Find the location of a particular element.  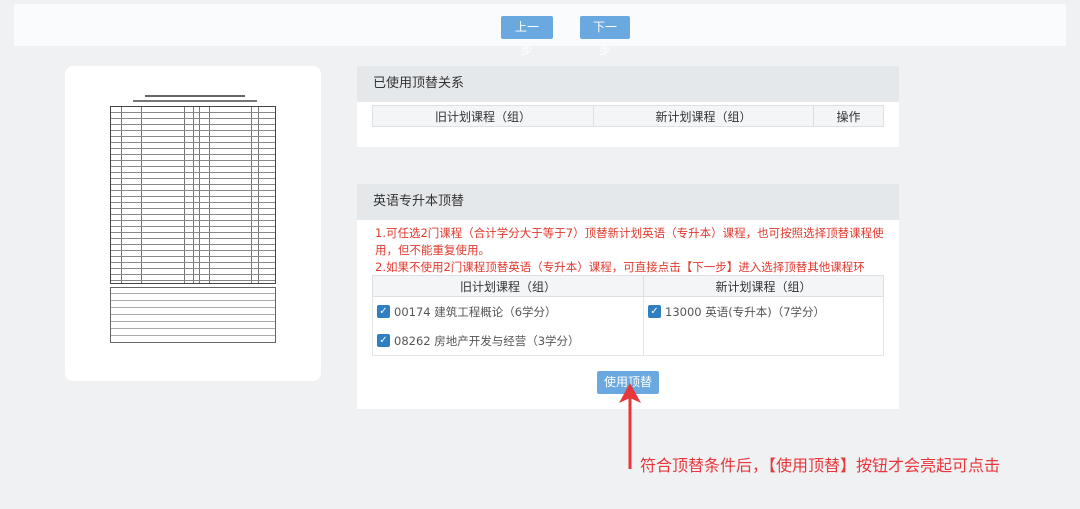

course-label: 00174 建筑工程概论（6学分） is located at coordinates (475, 311).